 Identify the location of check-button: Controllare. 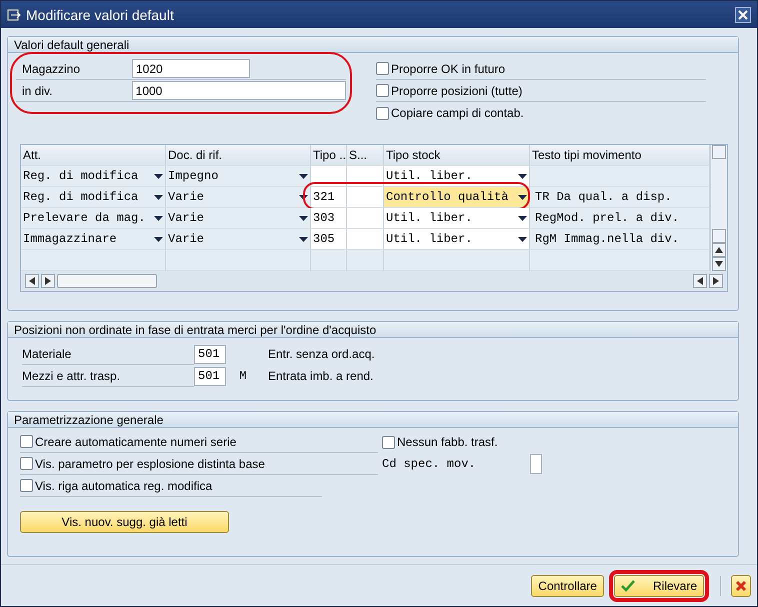
(567, 585).